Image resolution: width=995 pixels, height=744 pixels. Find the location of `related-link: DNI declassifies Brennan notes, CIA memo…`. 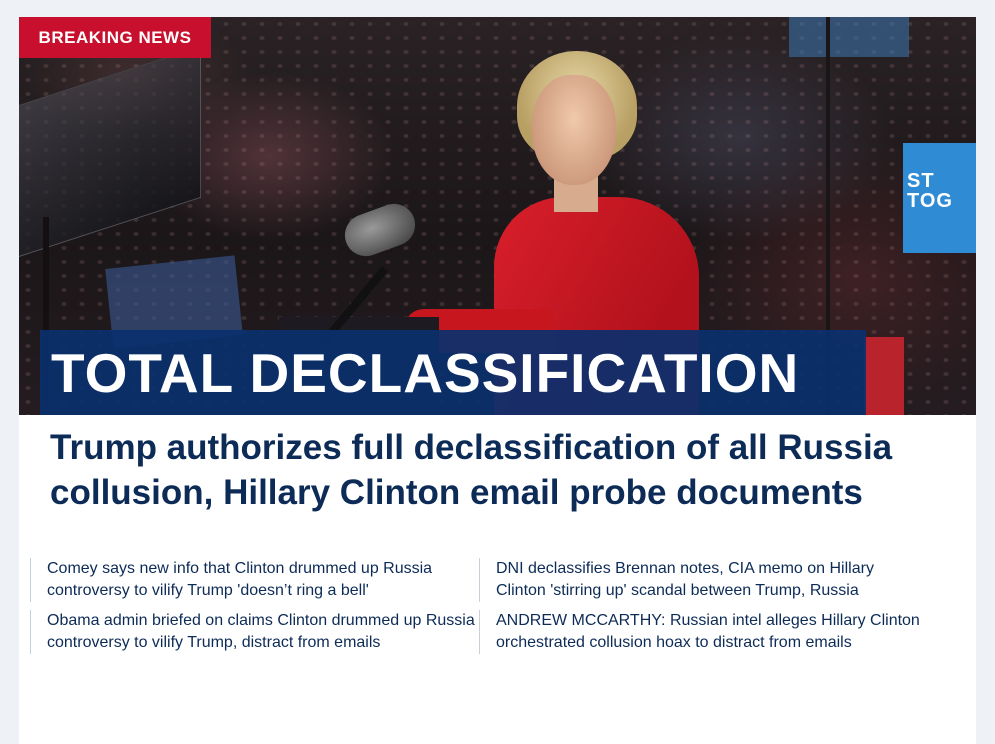

related-link: DNI declassifies Brennan notes, CIA memo… is located at coordinates (703, 580).